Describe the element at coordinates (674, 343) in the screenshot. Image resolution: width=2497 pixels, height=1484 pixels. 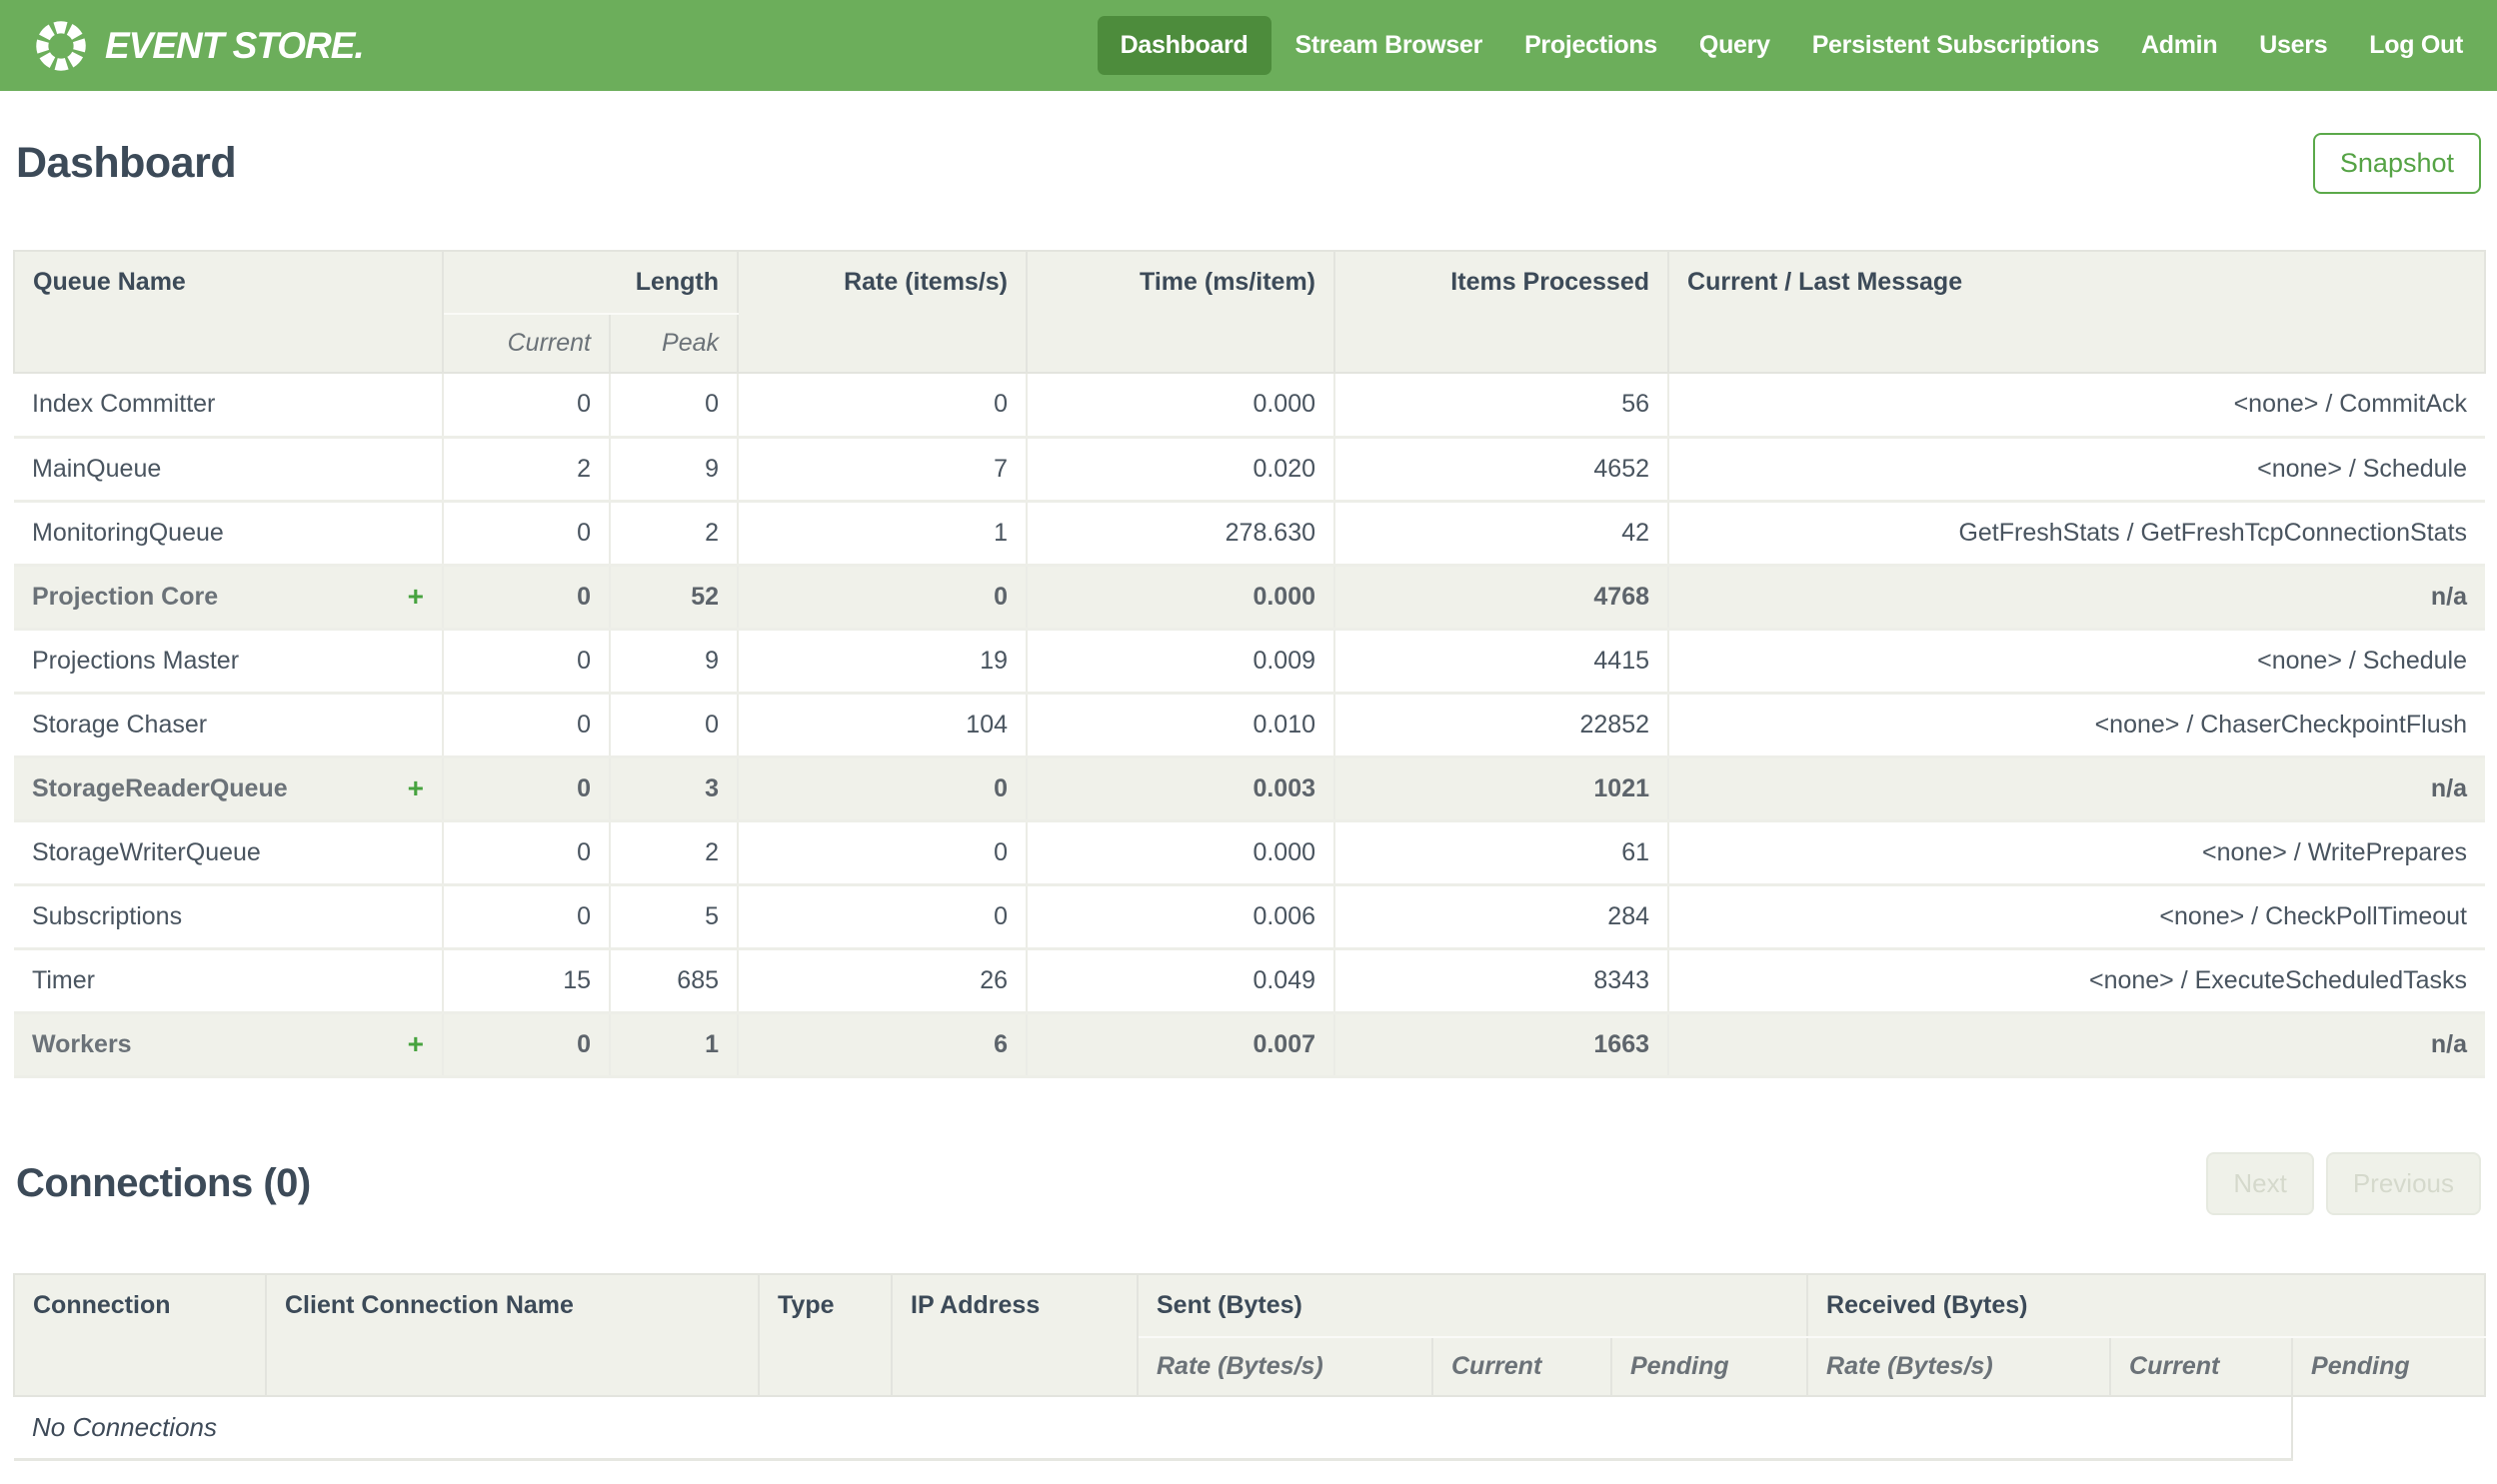
I see `col-header-peak: Peak` at that location.